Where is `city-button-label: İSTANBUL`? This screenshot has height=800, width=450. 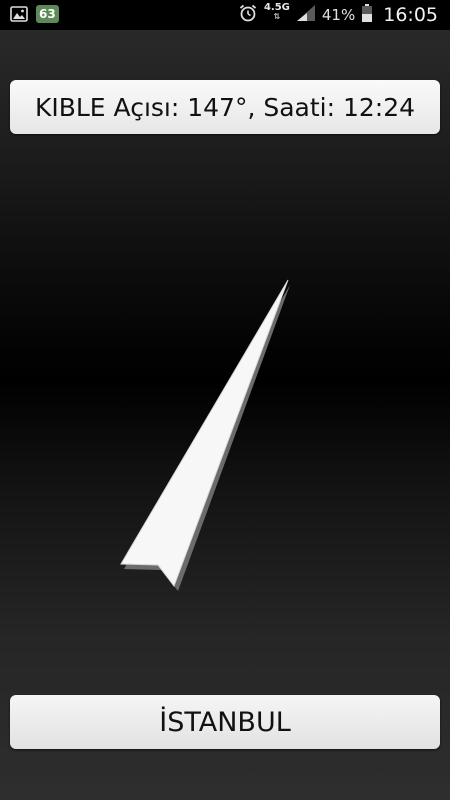 city-button-label: İSTANBUL is located at coordinates (225, 722).